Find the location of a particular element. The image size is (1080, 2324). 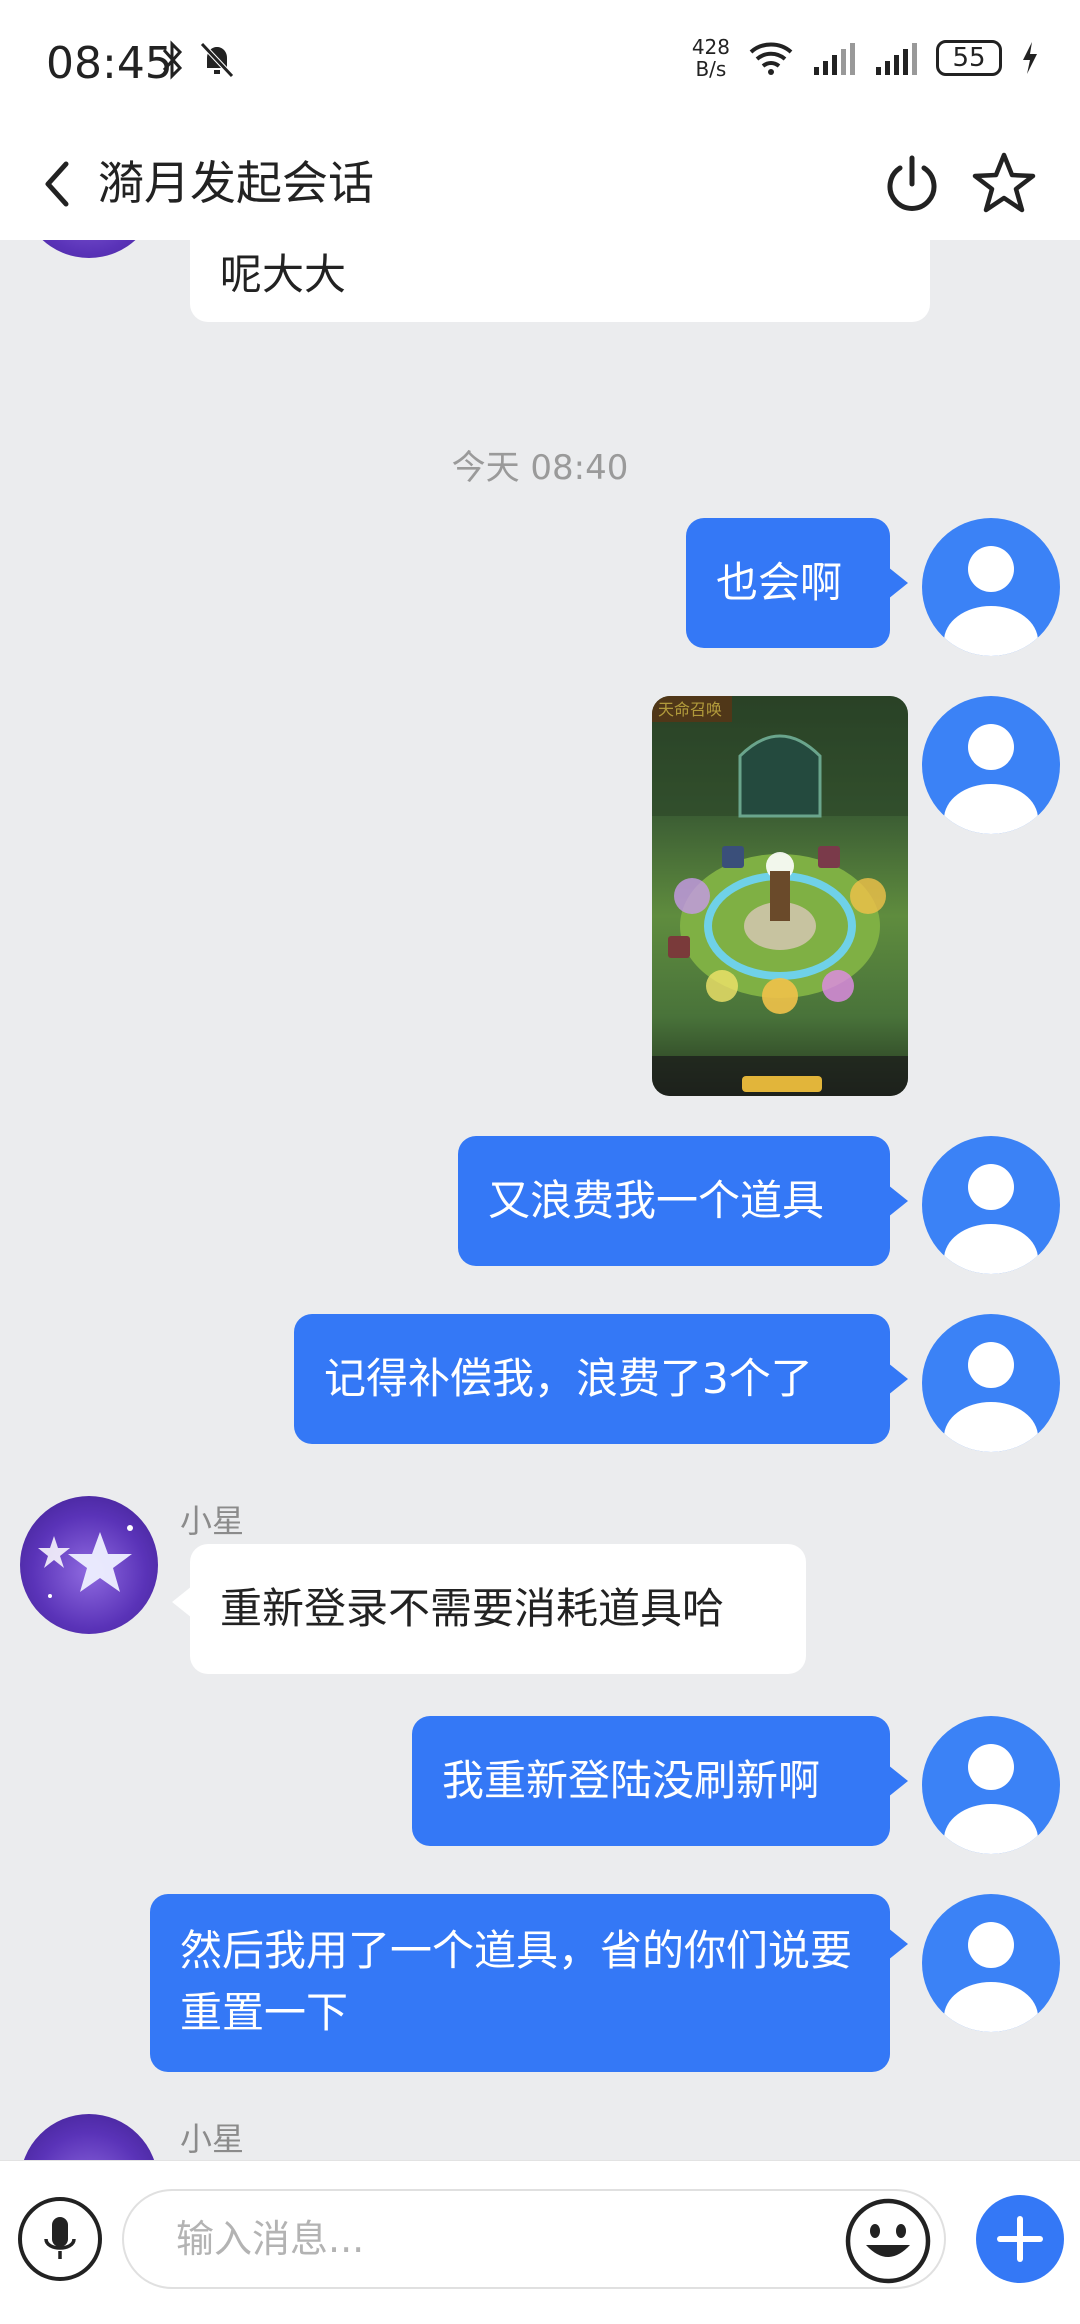

message-bubble-outgoing: 然后我用了一个道具，省的你们说要重置一下 is located at coordinates (520, 1983).